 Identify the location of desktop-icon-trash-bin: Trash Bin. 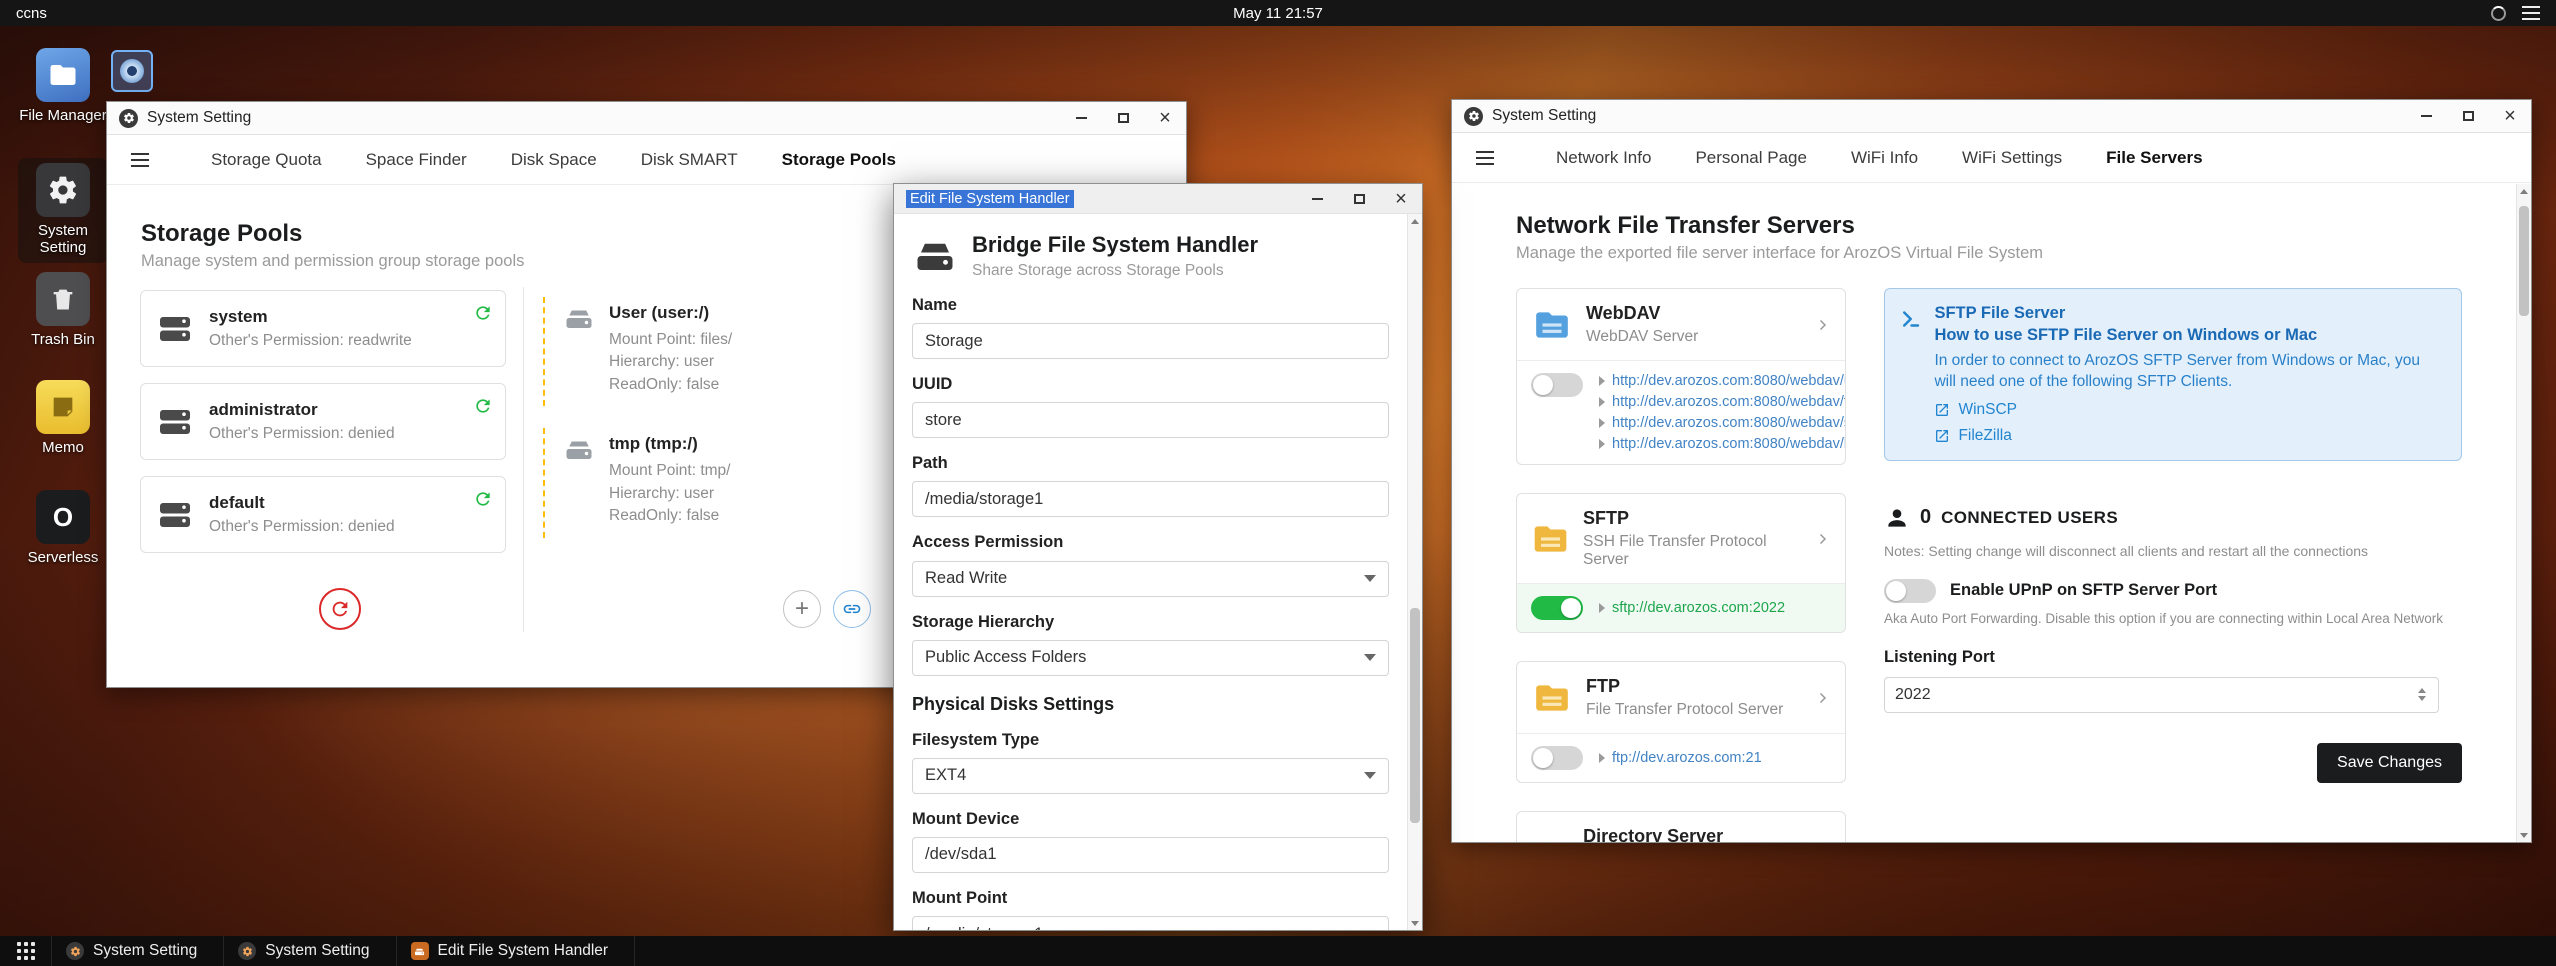
(63, 310).